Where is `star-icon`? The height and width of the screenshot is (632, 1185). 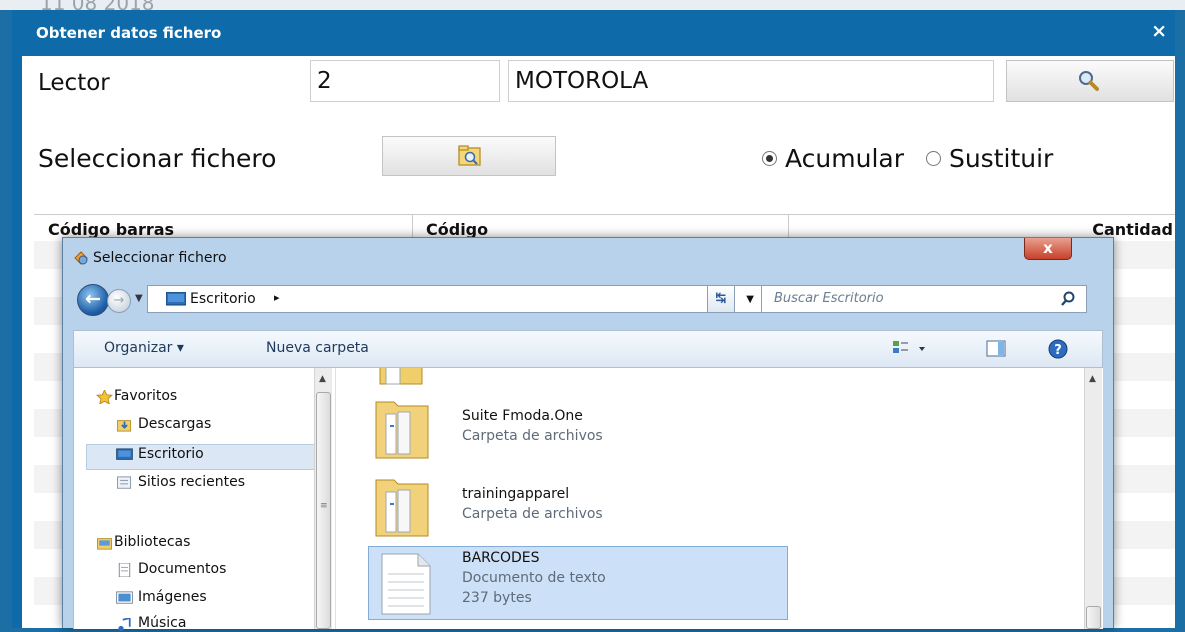 star-icon is located at coordinates (104, 397).